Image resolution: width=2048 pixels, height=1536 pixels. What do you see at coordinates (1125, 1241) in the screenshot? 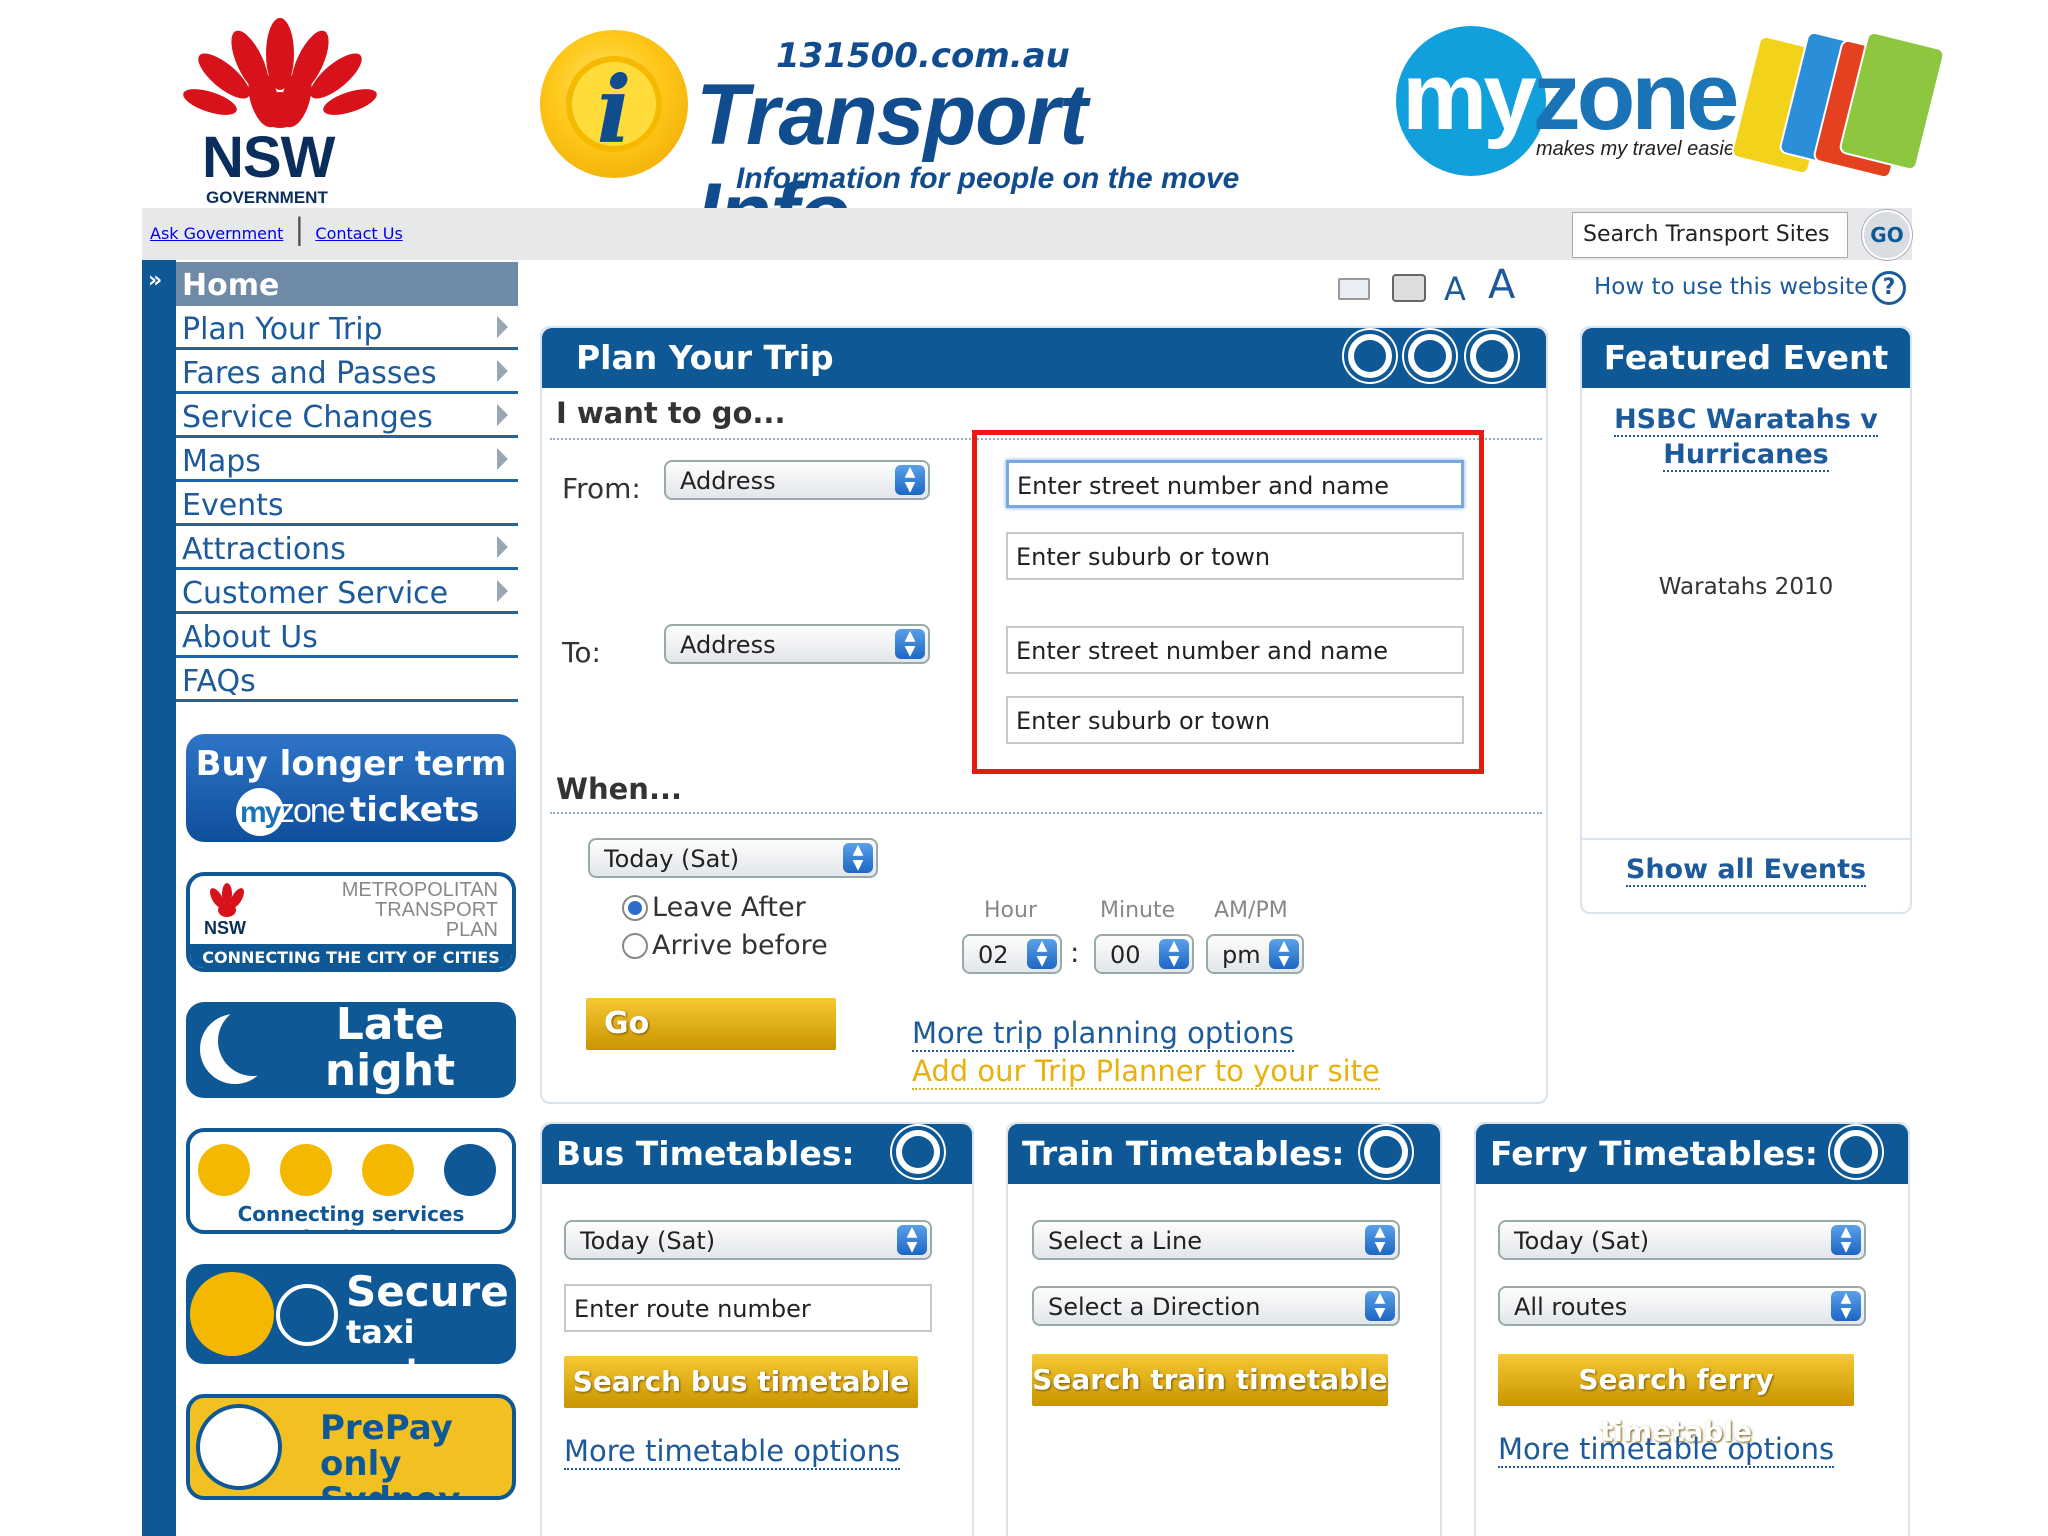
I see `train-line-value: Select a Line` at bounding box center [1125, 1241].